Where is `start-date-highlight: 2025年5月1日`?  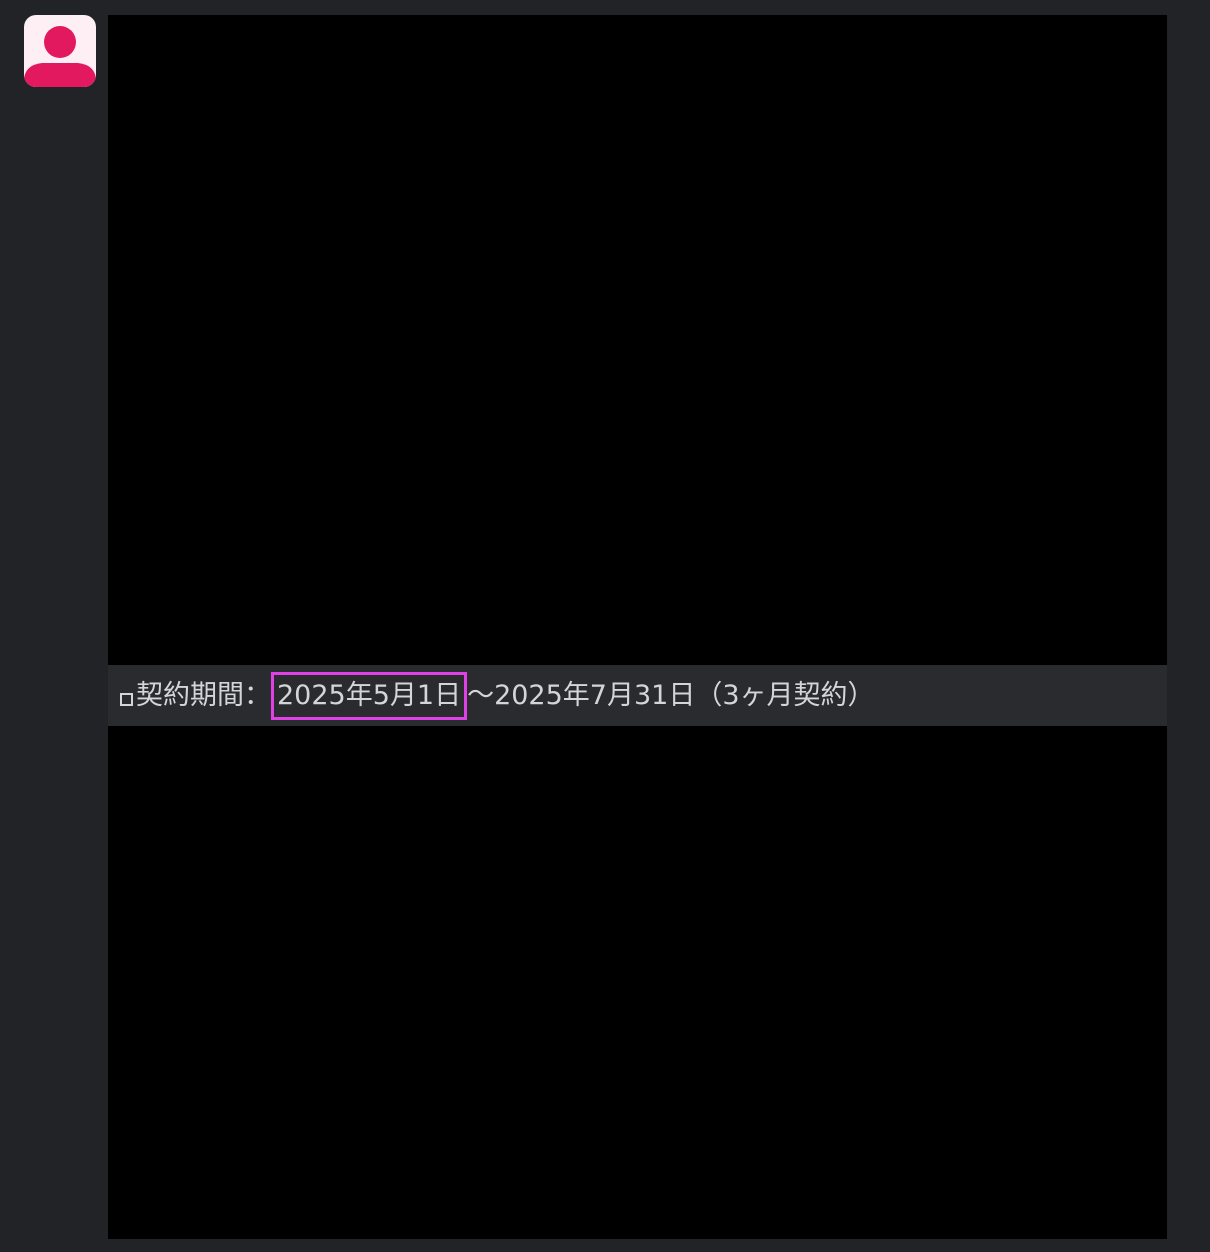 start-date-highlight: 2025年5月1日 is located at coordinates (369, 696).